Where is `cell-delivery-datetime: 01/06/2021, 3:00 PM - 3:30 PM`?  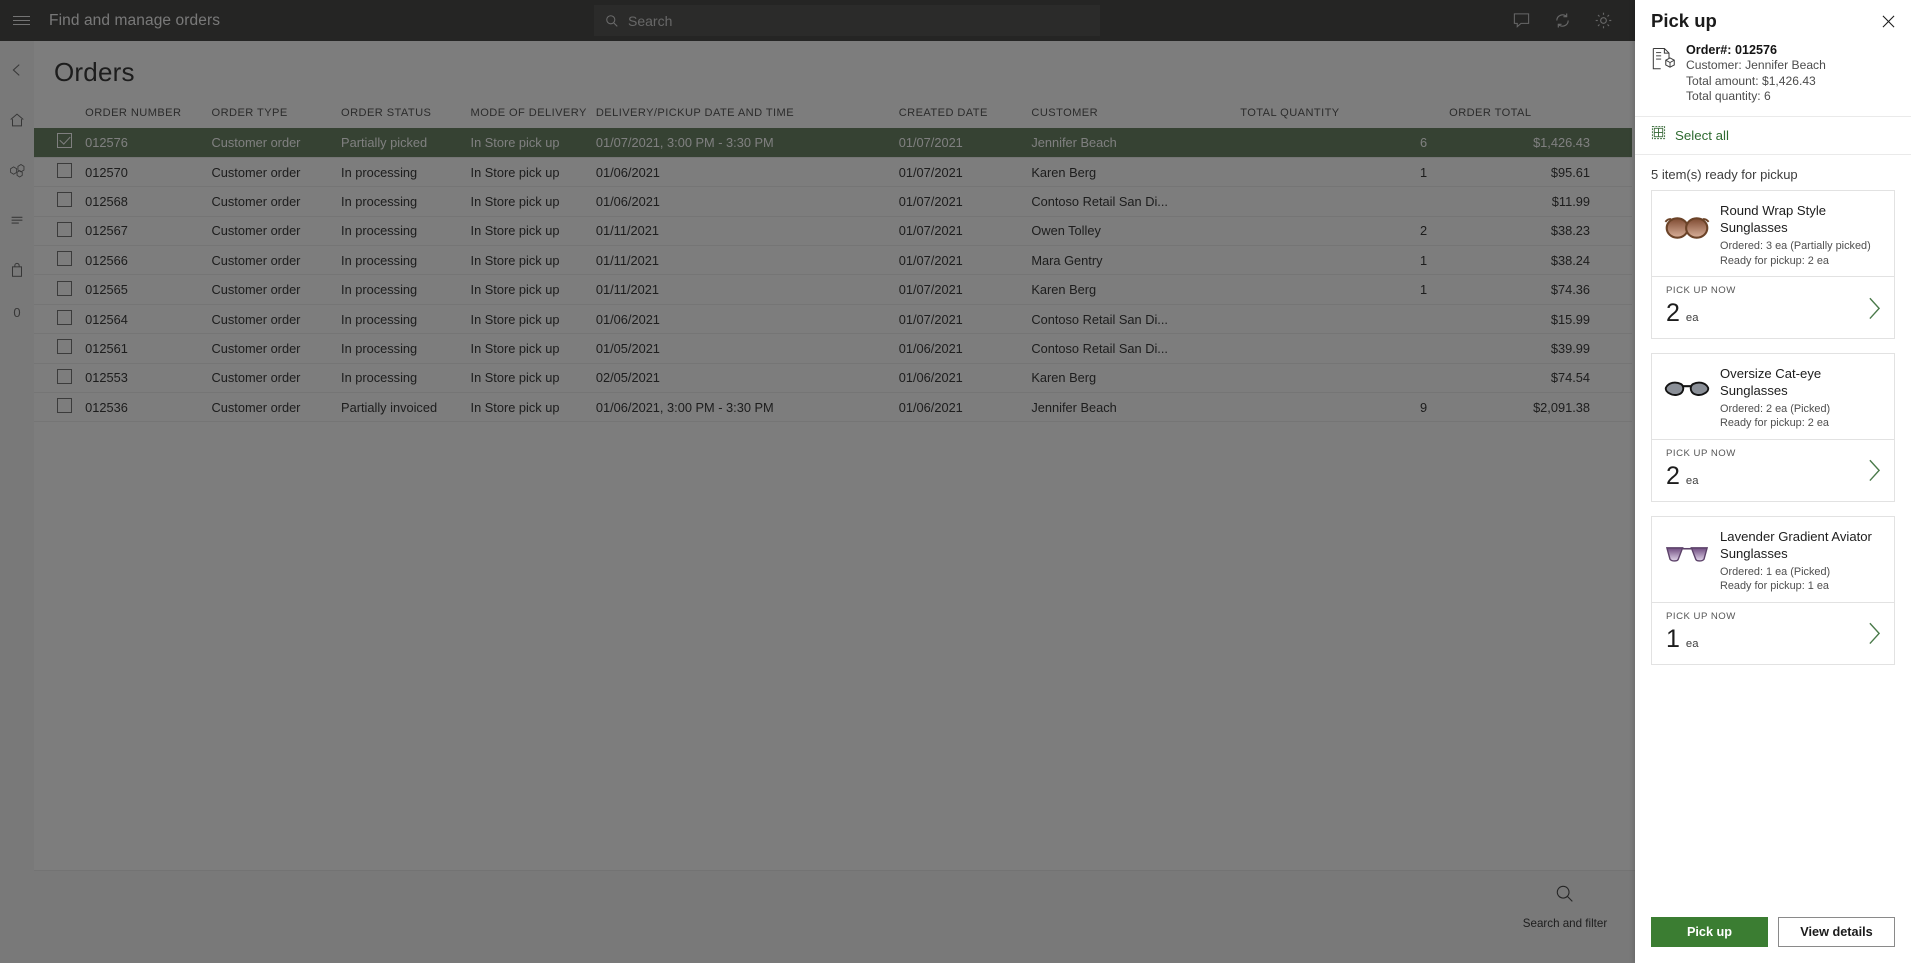 cell-delivery-datetime: 01/06/2021, 3:00 PM - 3:30 PM is located at coordinates (684, 407).